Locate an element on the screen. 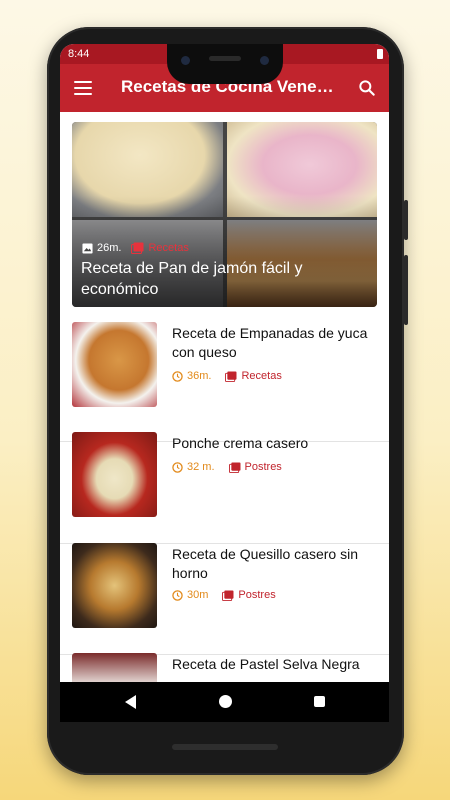 The image size is (450, 800). menu-icon is located at coordinates (83, 88).